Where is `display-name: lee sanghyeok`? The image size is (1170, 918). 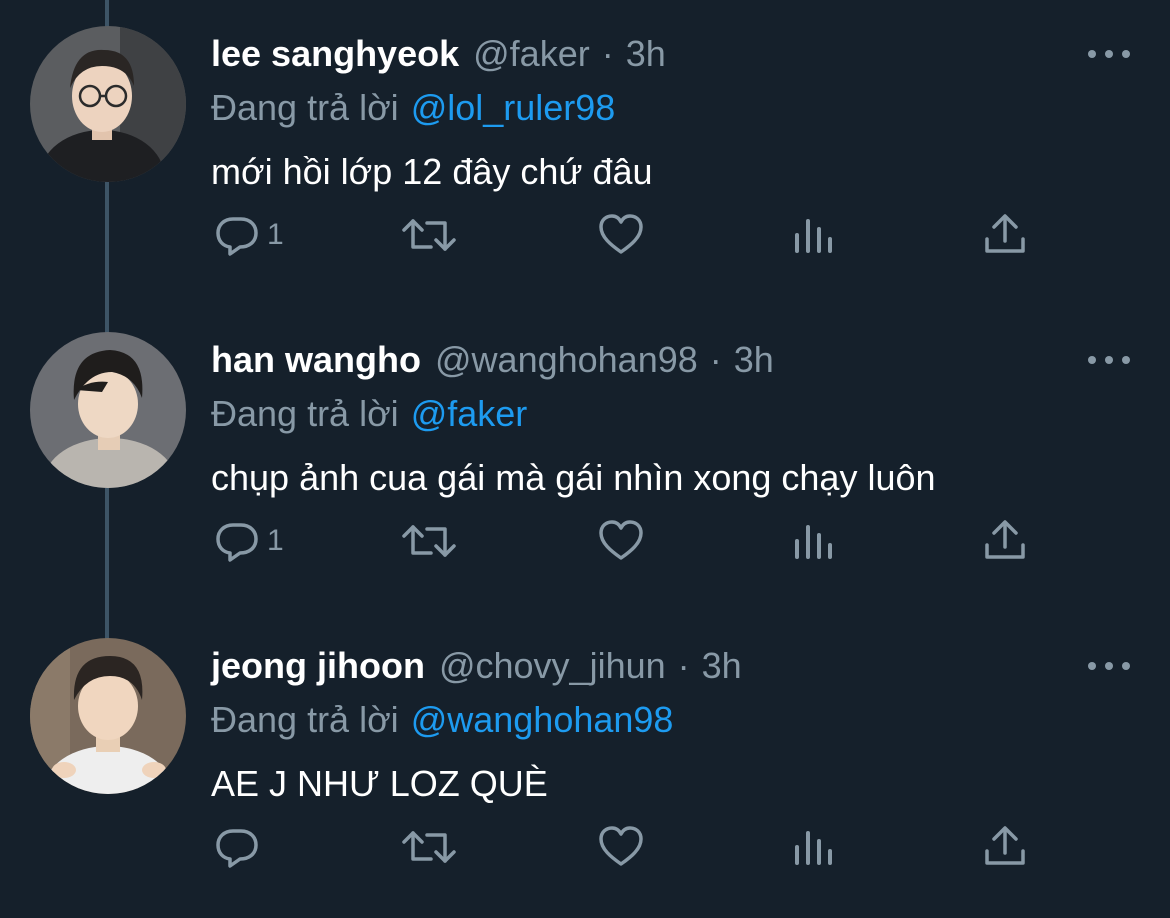 display-name: lee sanghyeok is located at coordinates (335, 54).